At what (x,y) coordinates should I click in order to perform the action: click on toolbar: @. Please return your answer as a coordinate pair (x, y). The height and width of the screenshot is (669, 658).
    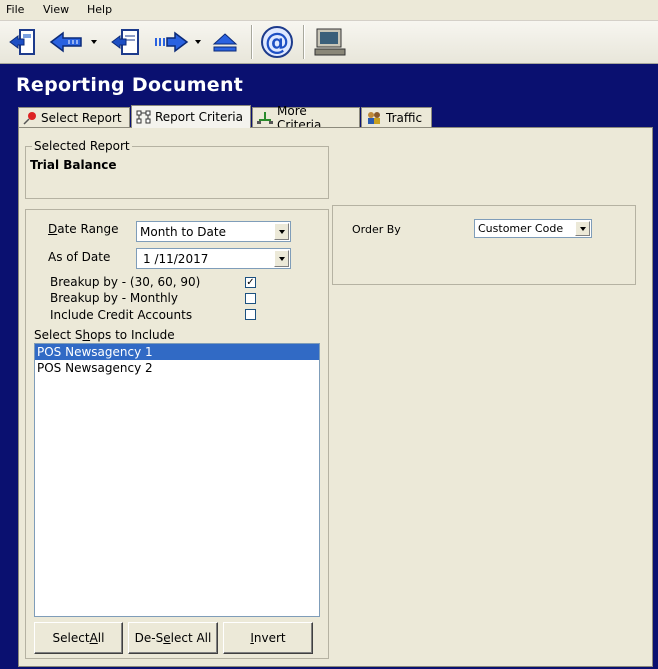
    Looking at the image, I should click on (329, 42).